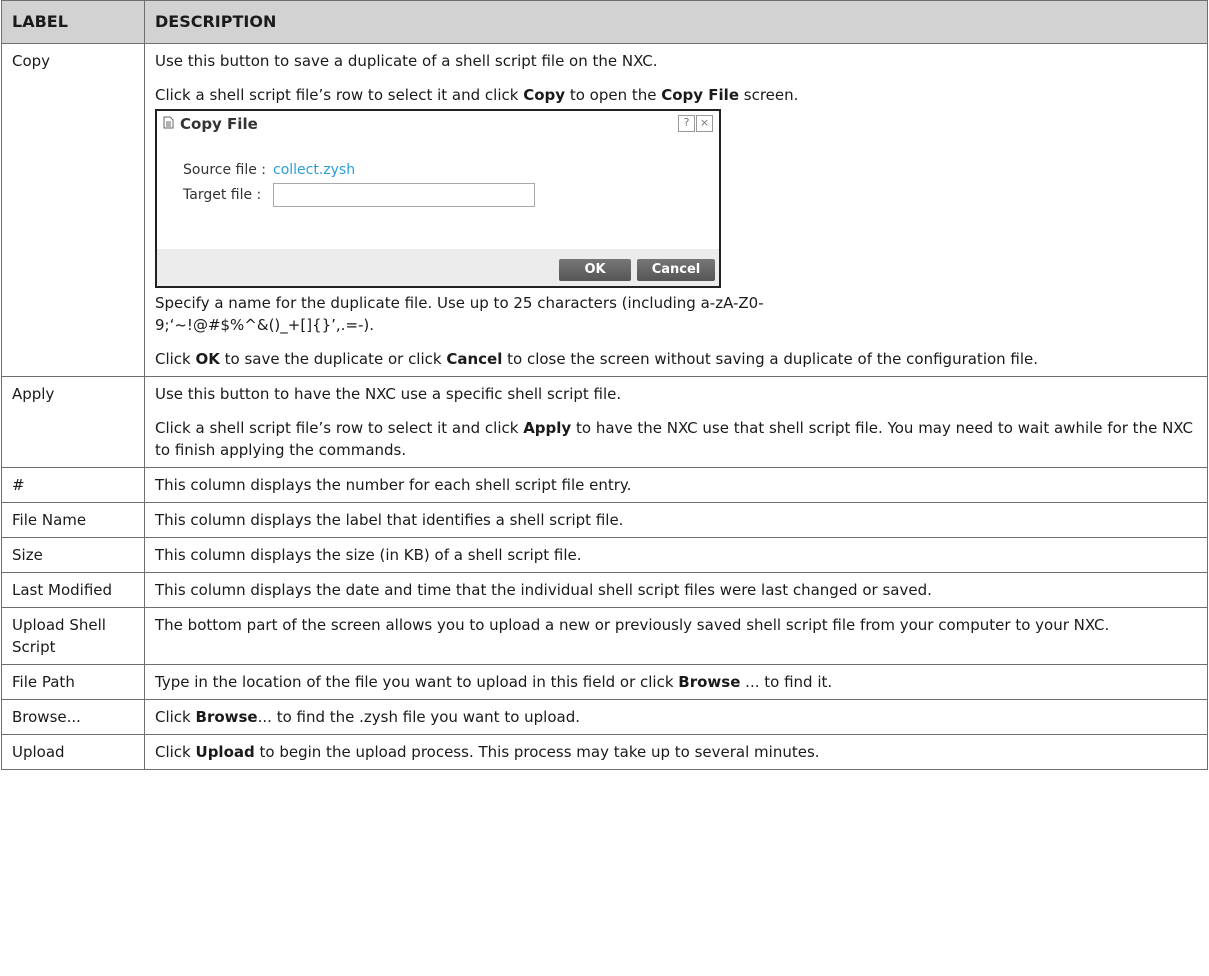  I want to click on row-label-upload: Upload, so click(73, 752).